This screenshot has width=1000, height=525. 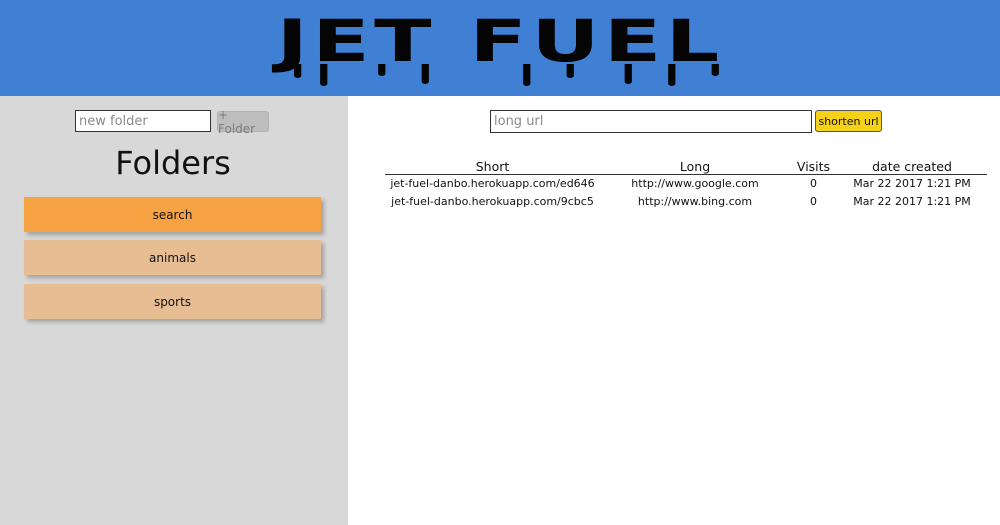 What do you see at coordinates (243, 122) in the screenshot?
I see `add-folder-button: + Folder` at bounding box center [243, 122].